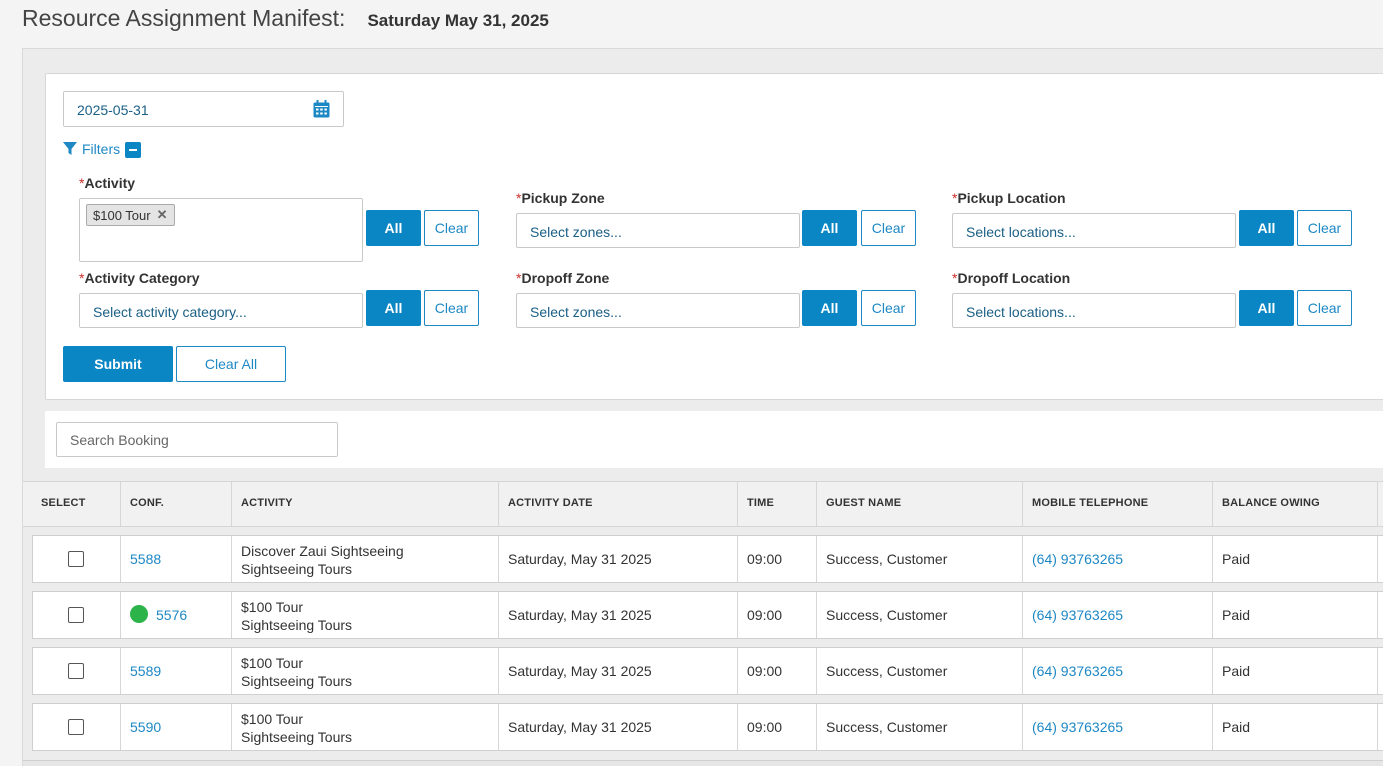 The image size is (1383, 766). I want to click on pickup-zone-label: *Pickup Zone, so click(560, 198).